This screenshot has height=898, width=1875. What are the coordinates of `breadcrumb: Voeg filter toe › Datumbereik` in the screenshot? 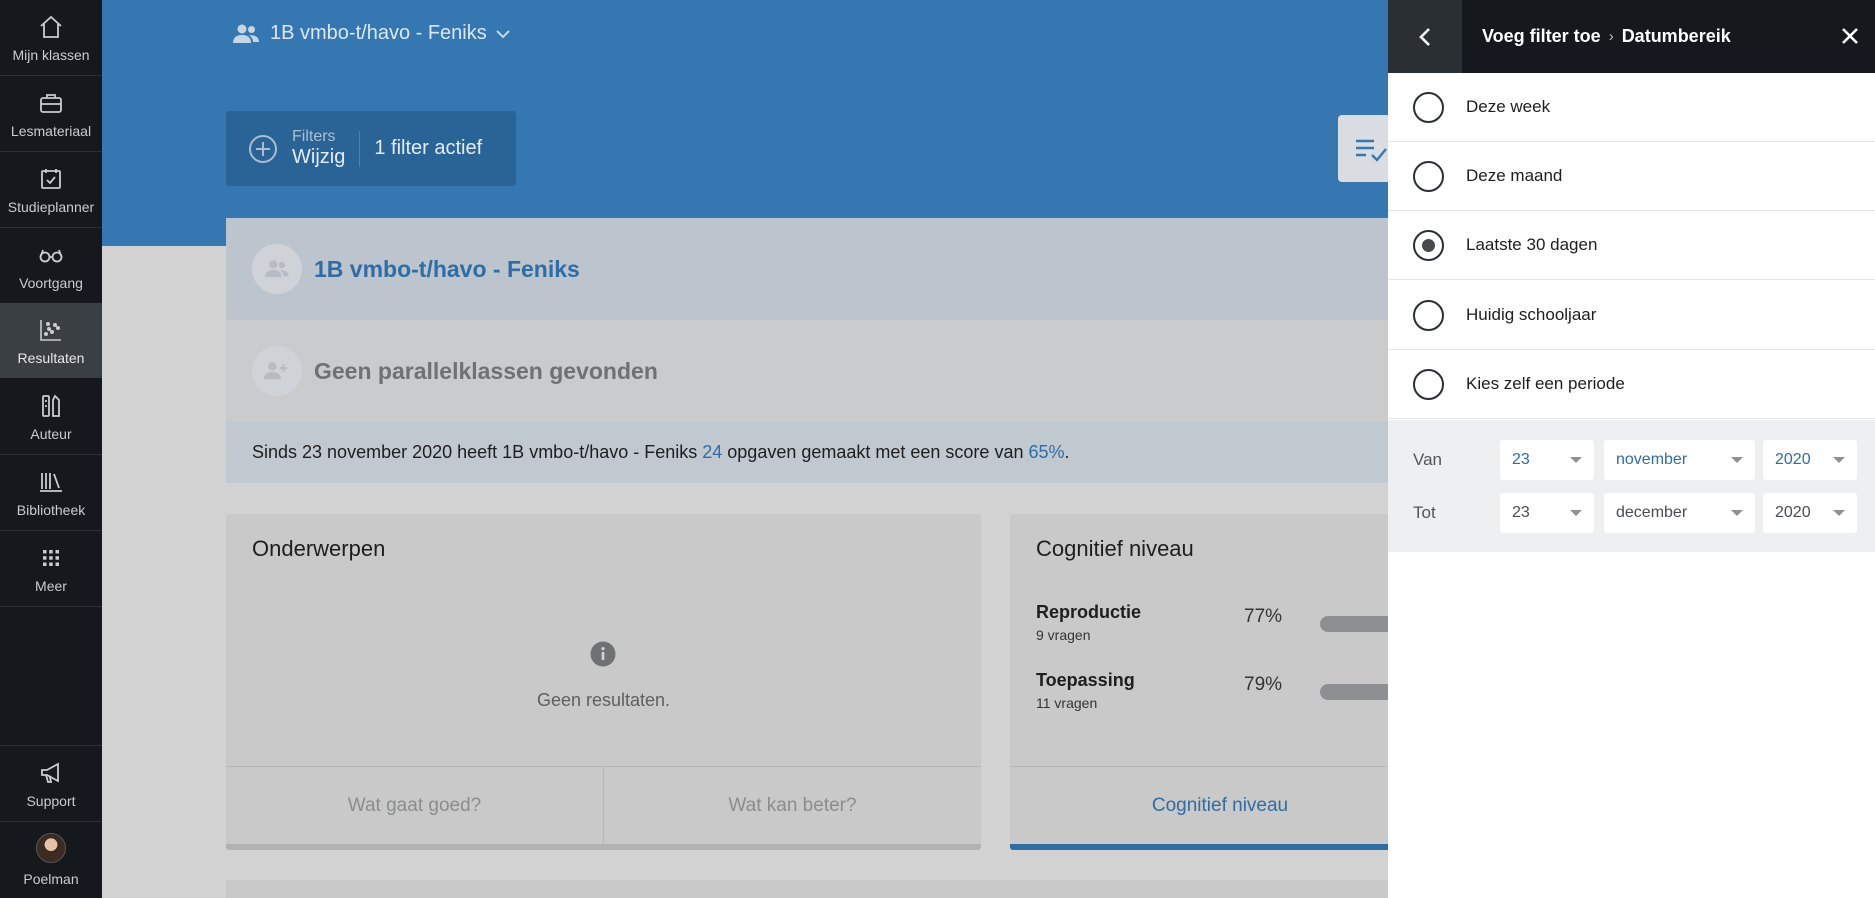 It's located at (1606, 36).